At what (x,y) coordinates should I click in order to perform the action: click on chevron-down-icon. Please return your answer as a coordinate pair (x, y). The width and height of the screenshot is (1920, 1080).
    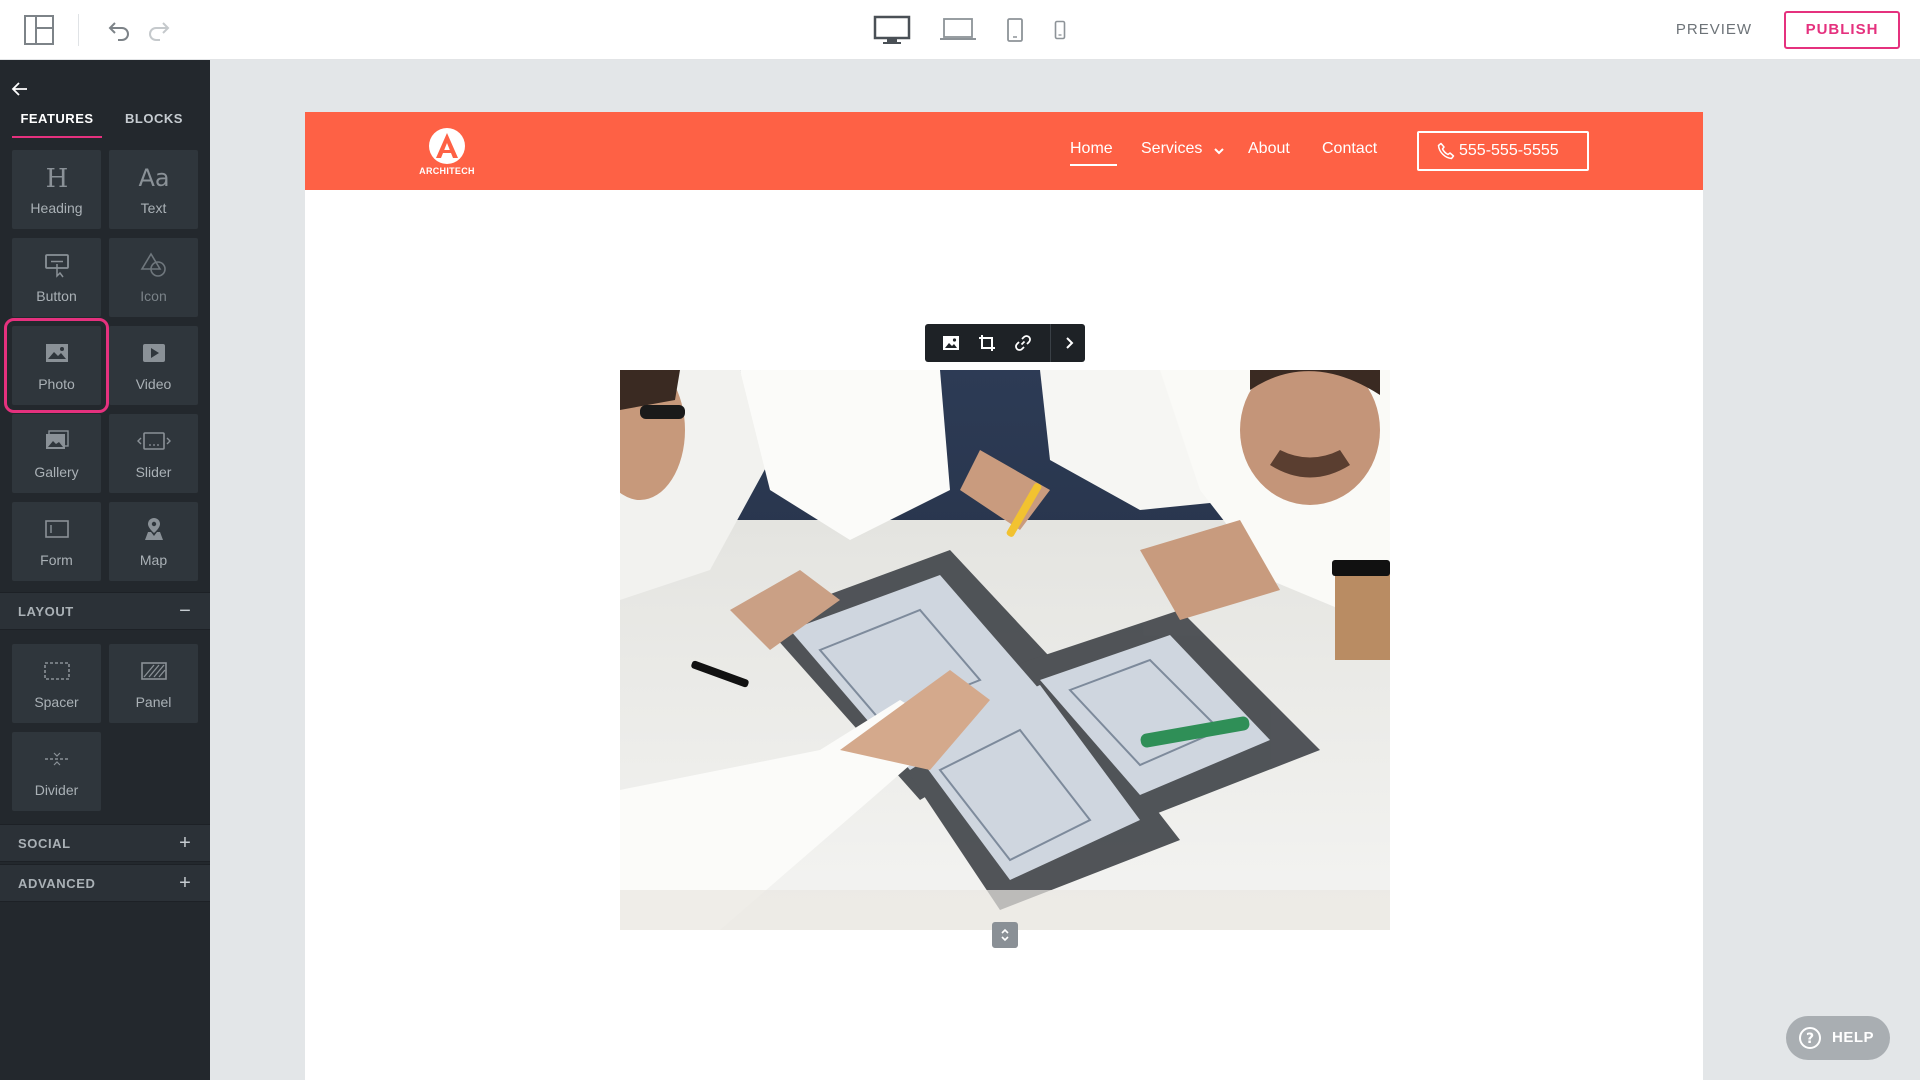
    Looking at the image, I should click on (1219, 150).